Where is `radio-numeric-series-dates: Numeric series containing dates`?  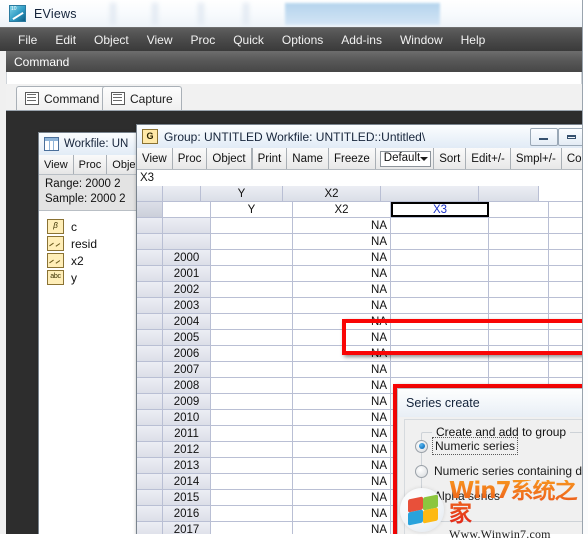
radio-numeric-series-dates: Numeric series containing dates is located at coordinates (498, 471).